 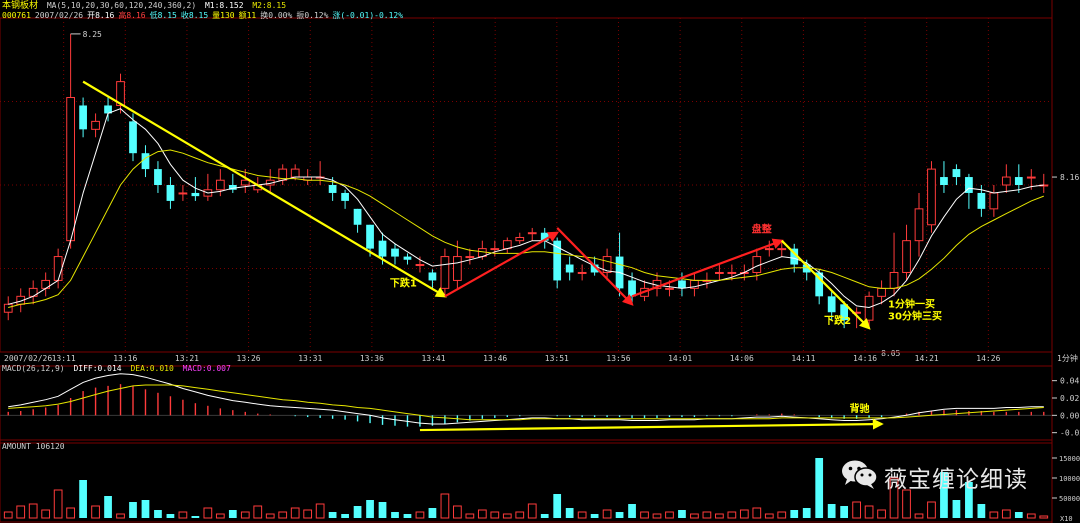 I want to click on buy-note: 30分钟三买, so click(x=915, y=315).